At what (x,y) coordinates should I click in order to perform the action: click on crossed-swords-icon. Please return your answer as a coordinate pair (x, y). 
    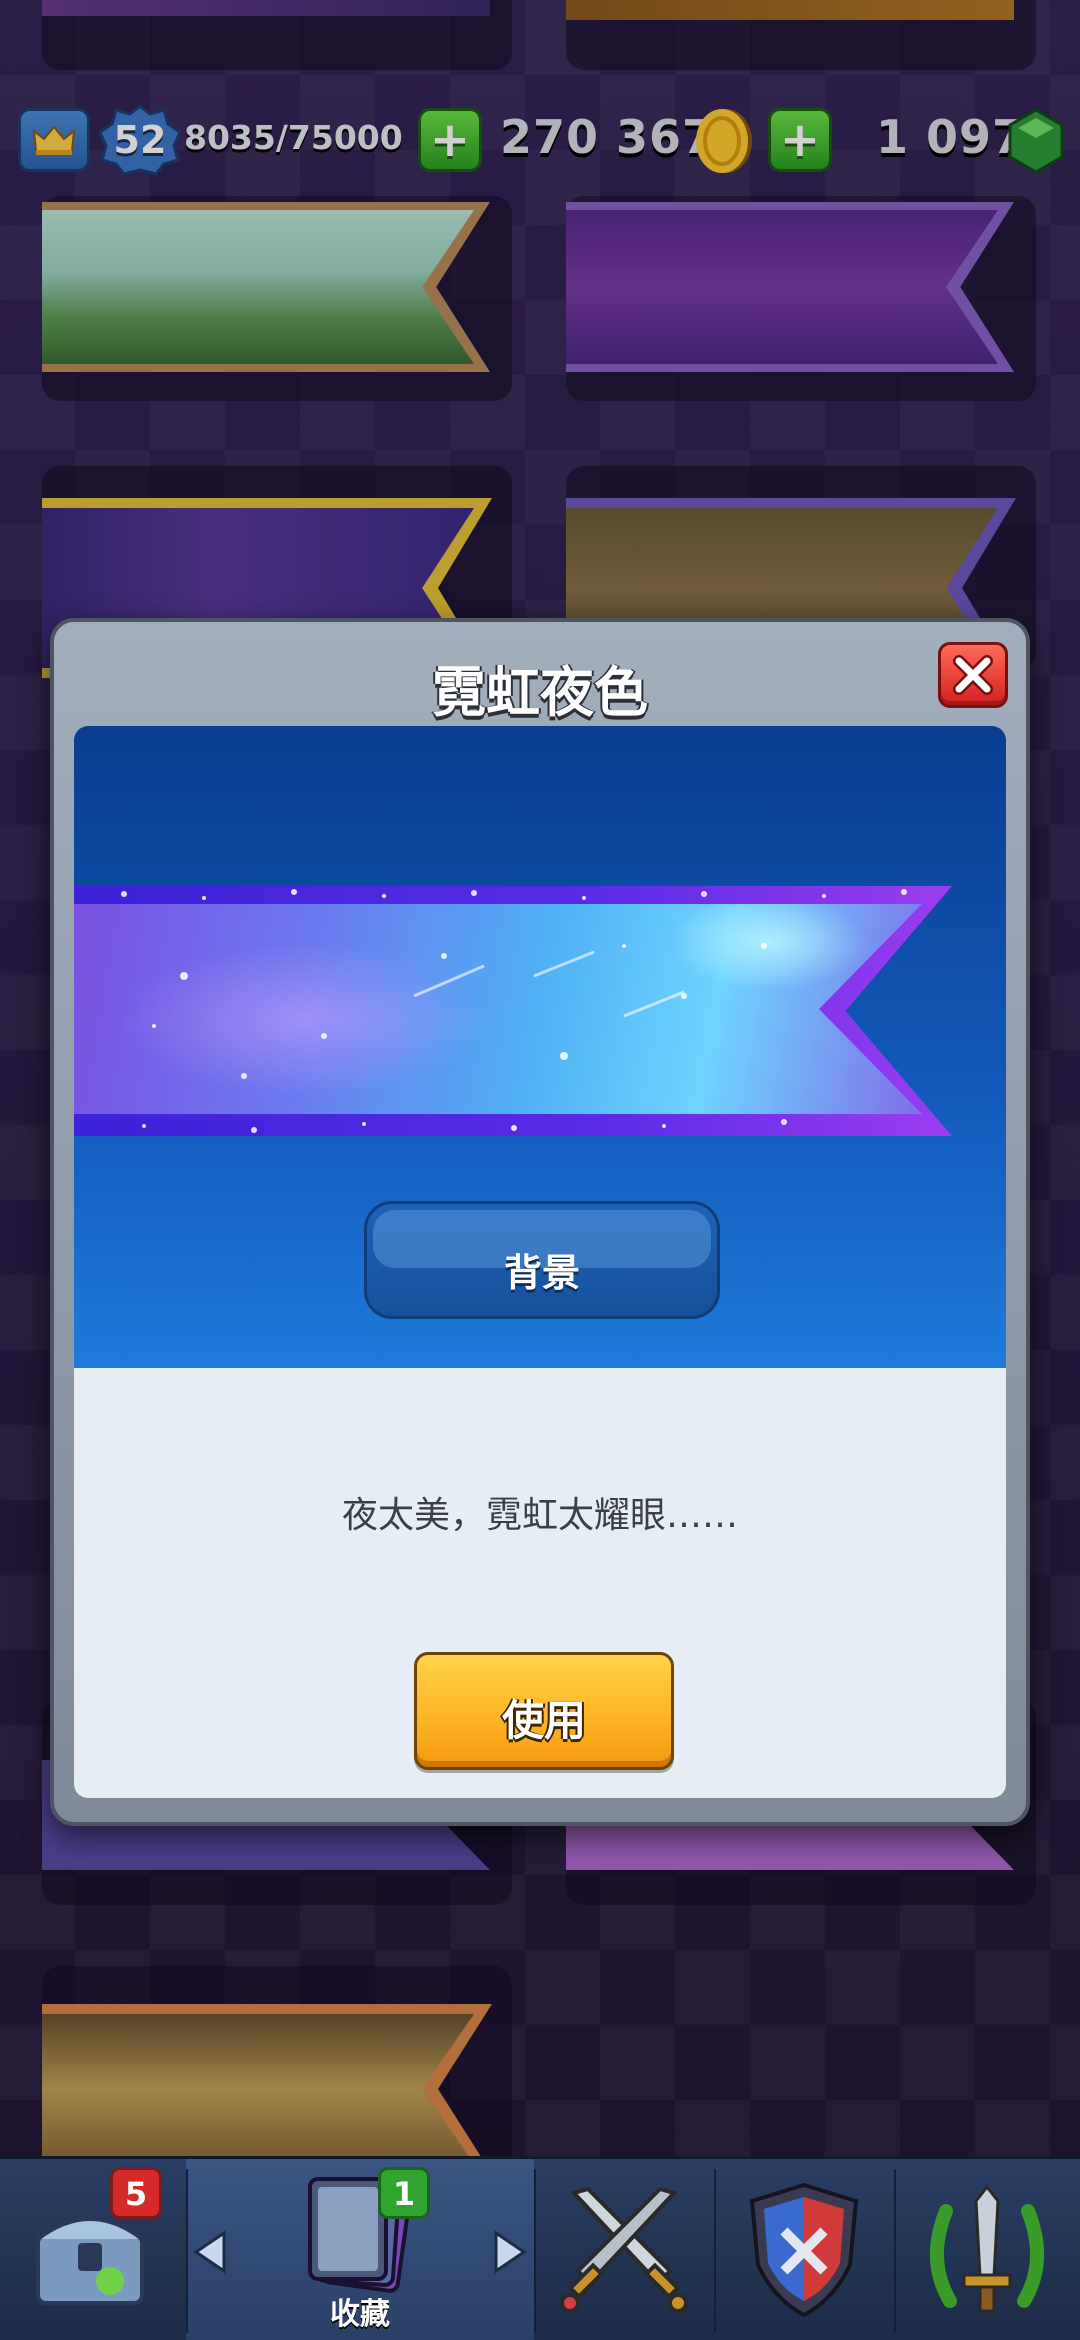
    Looking at the image, I should click on (624, 2249).